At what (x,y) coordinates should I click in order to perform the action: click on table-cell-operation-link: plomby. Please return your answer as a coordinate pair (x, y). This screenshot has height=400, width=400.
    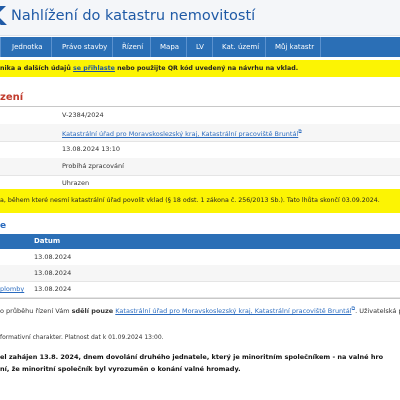
    Looking at the image, I should click on (12, 289).